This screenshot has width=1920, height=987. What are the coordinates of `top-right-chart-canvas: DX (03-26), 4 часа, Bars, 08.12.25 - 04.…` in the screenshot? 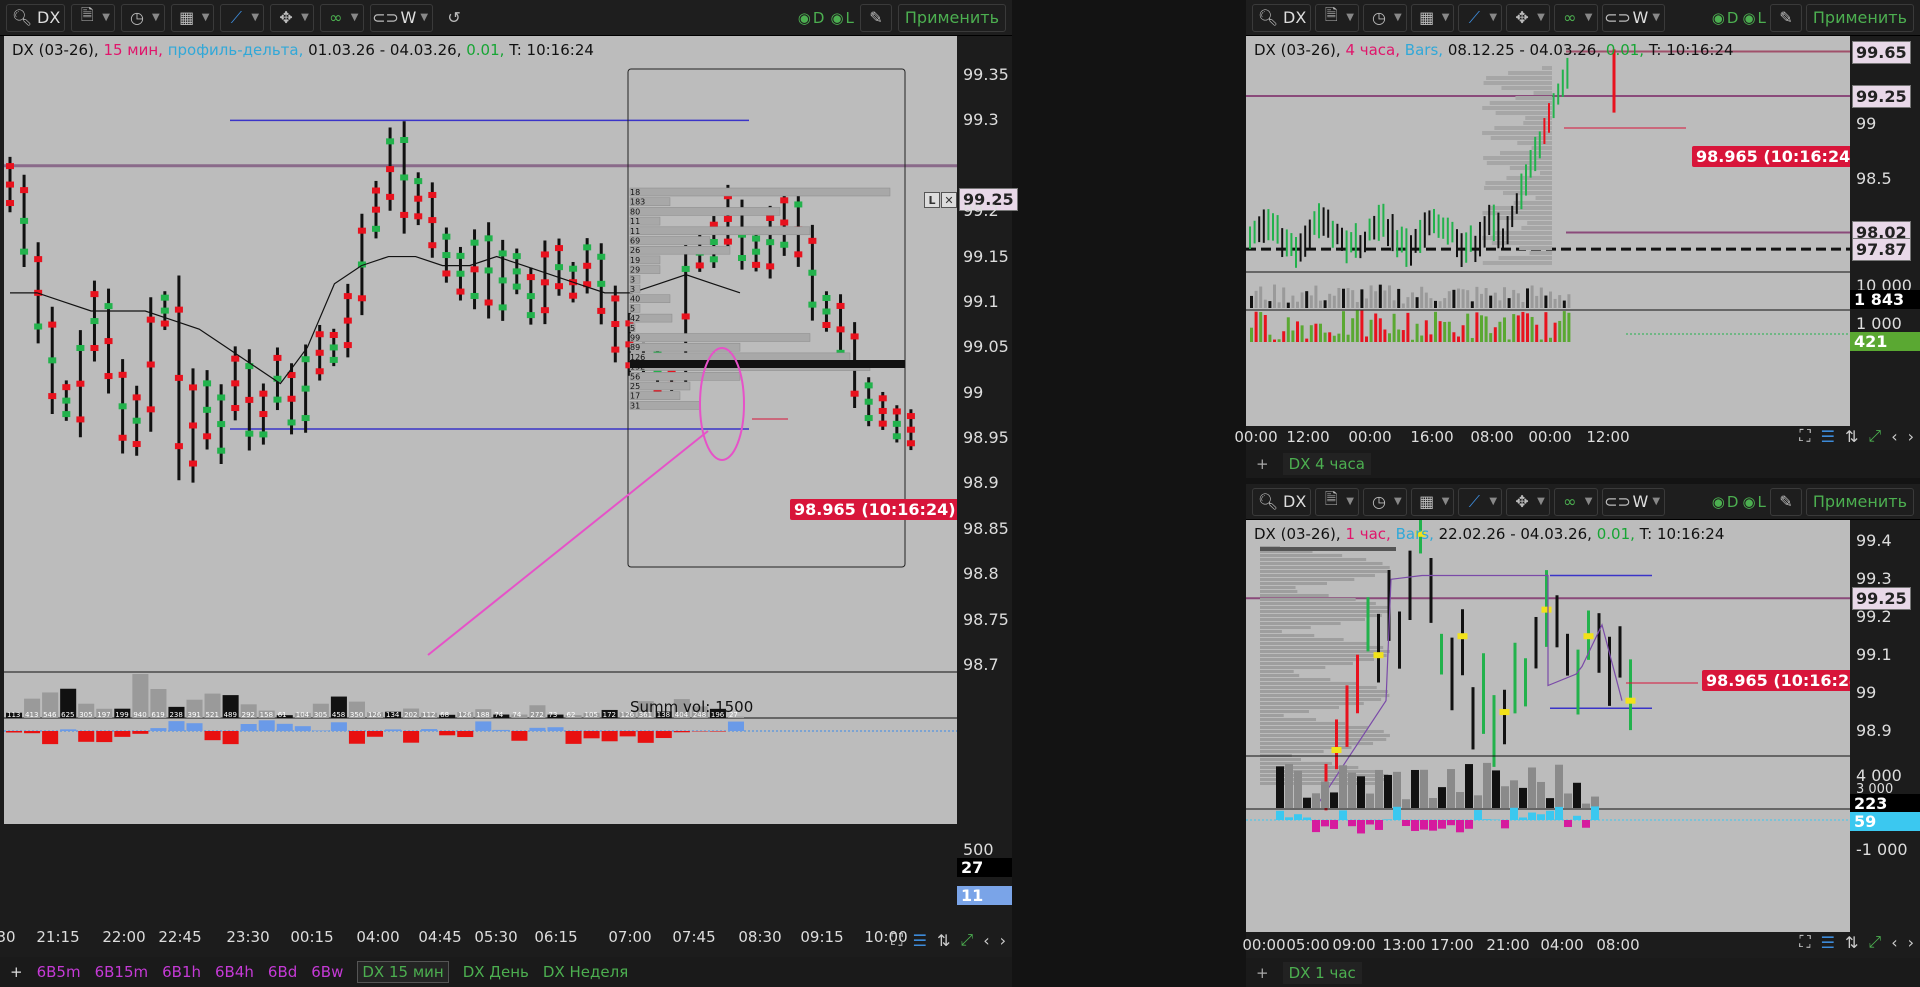 It's located at (1548, 231).